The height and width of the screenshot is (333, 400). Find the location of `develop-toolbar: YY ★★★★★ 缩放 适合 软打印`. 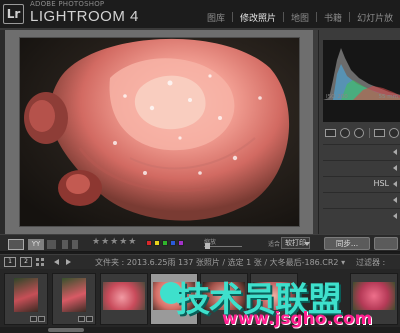

develop-toolbar: YY ★★★★★ 缩放 适合 软打印 is located at coordinates (159, 243).